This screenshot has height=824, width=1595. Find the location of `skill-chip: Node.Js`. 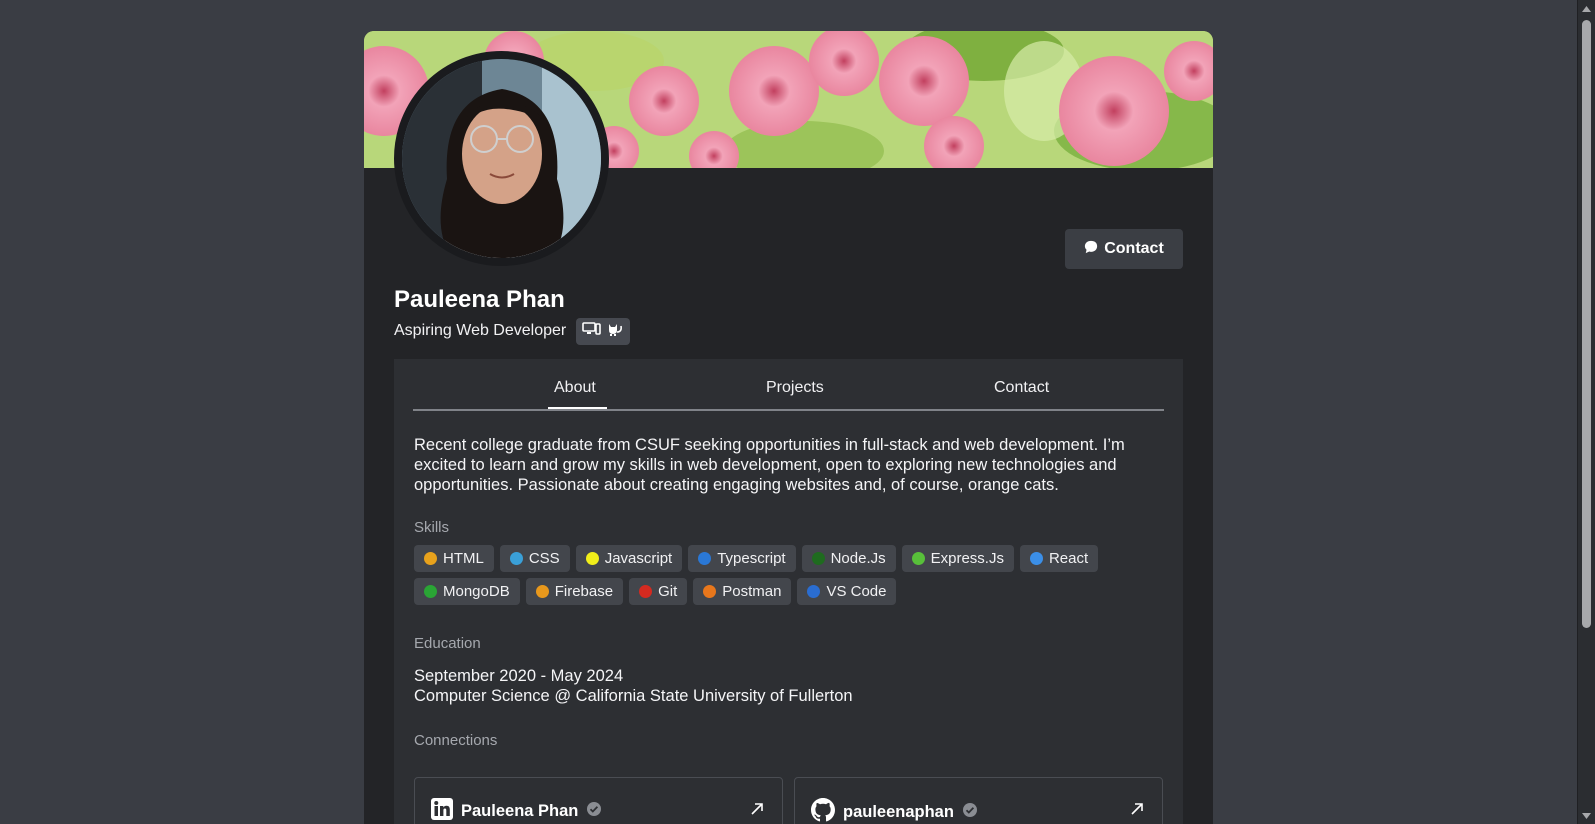

skill-chip: Node.Js is located at coordinates (848, 558).